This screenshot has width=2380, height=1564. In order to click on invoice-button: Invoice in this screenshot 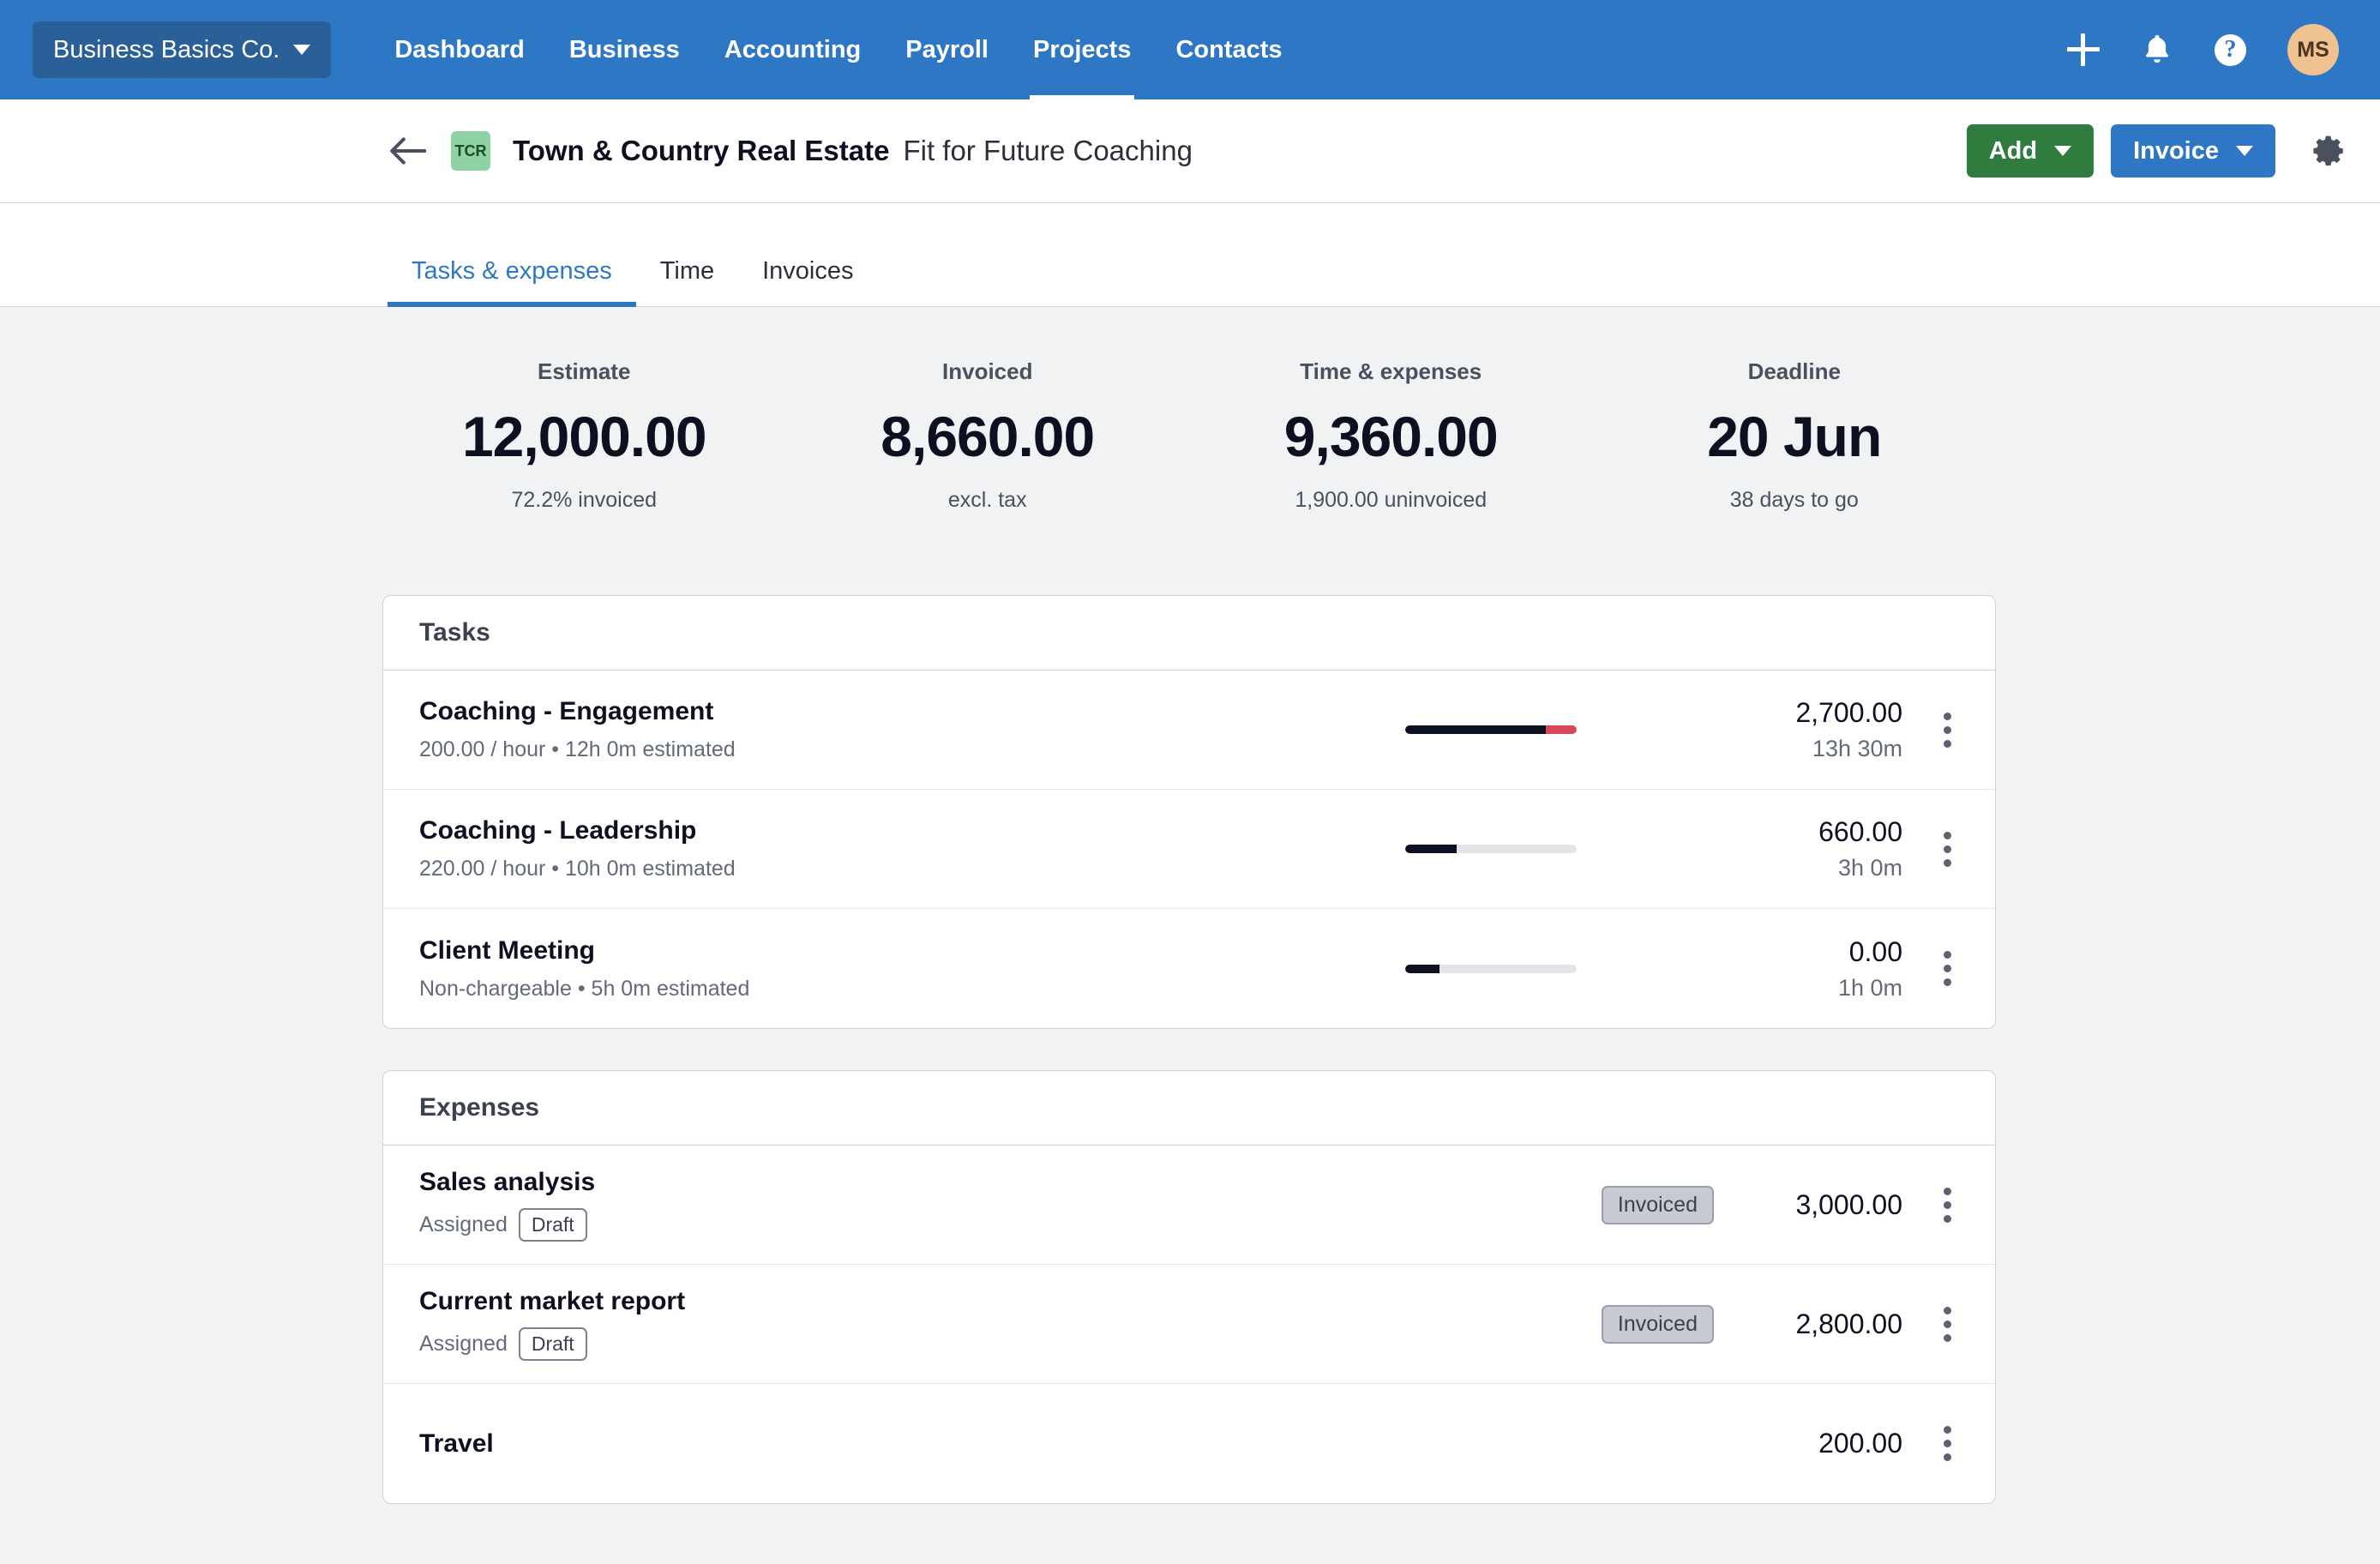, I will do `click(2193, 150)`.